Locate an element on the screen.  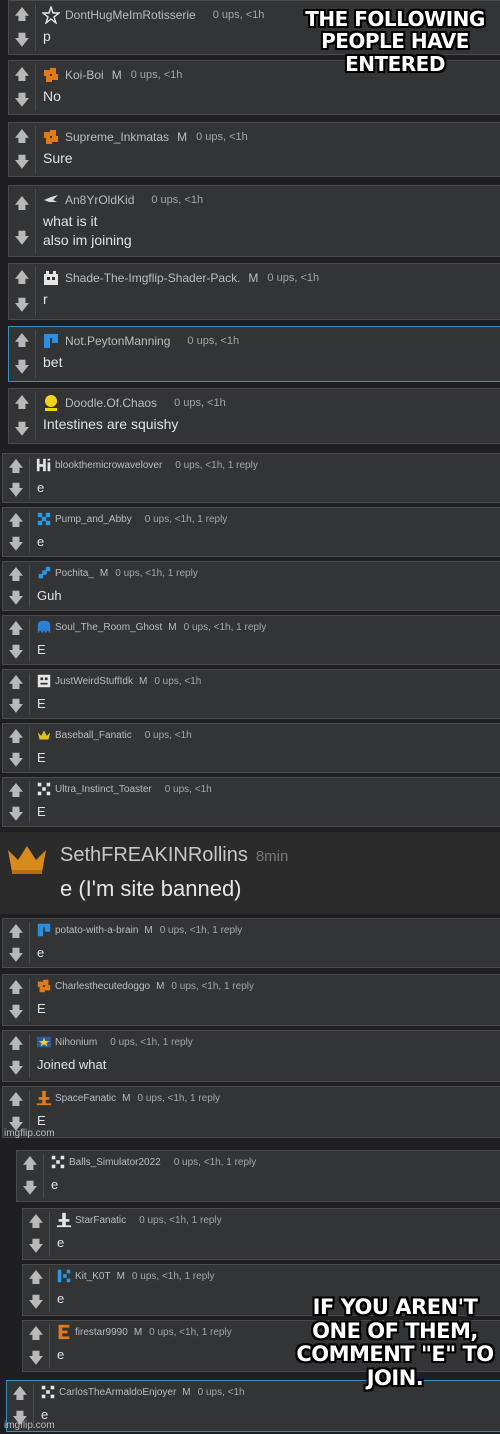
blue-ghost-icon is located at coordinates (44, 627).